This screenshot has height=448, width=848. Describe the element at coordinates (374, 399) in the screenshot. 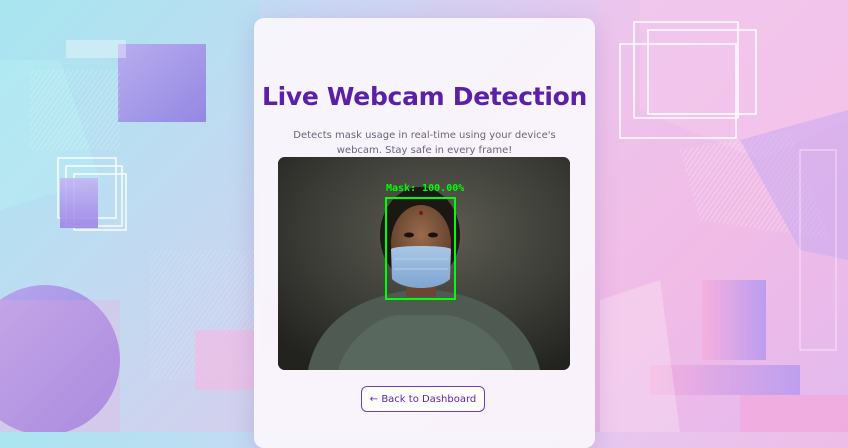

I see `arrow-left-icon: ←` at that location.